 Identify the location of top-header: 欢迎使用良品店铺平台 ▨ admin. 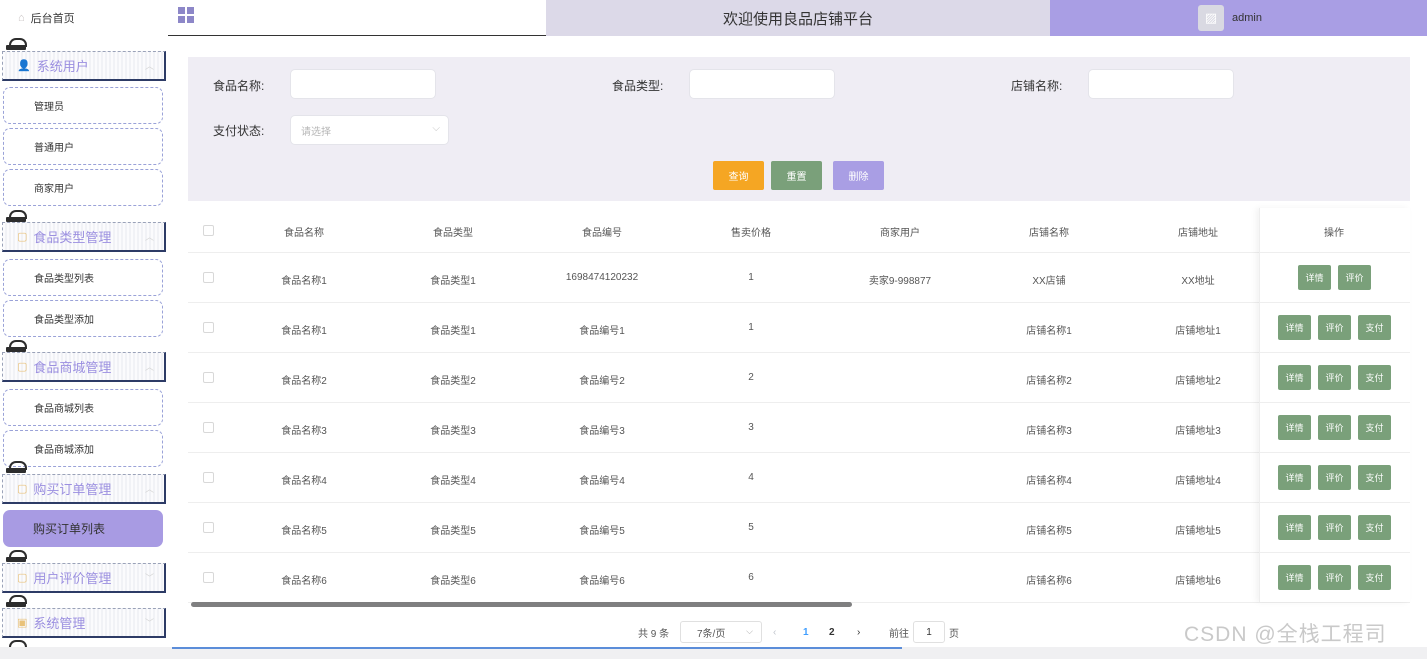
(797, 18).